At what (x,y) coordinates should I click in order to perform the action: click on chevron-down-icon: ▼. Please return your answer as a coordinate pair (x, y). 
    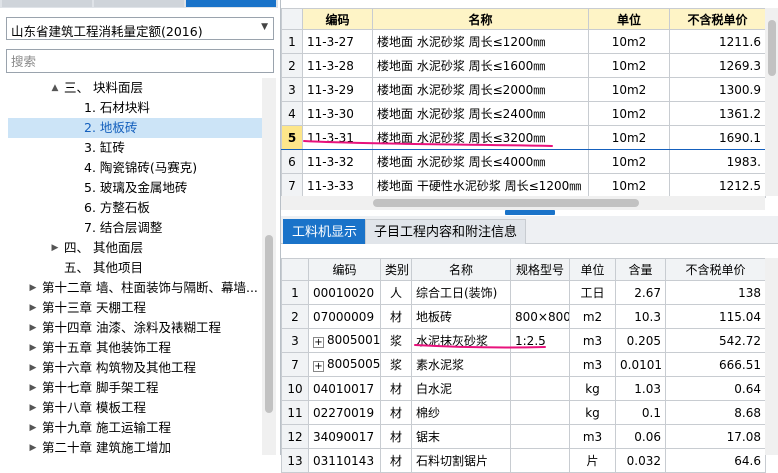
    Looking at the image, I should click on (264, 27).